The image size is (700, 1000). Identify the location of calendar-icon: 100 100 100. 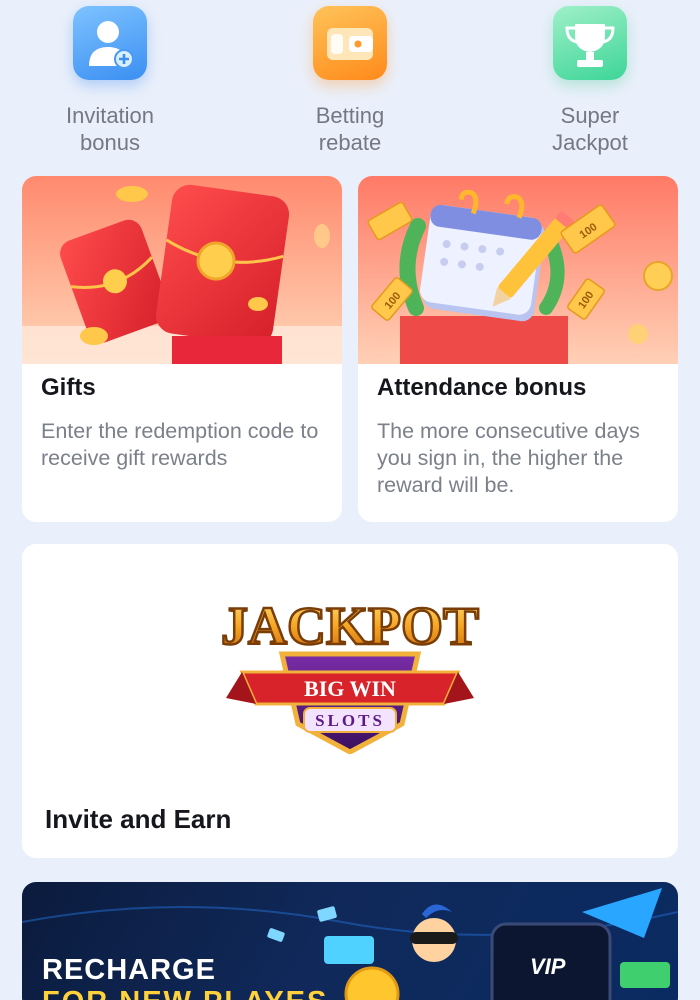
(518, 270).